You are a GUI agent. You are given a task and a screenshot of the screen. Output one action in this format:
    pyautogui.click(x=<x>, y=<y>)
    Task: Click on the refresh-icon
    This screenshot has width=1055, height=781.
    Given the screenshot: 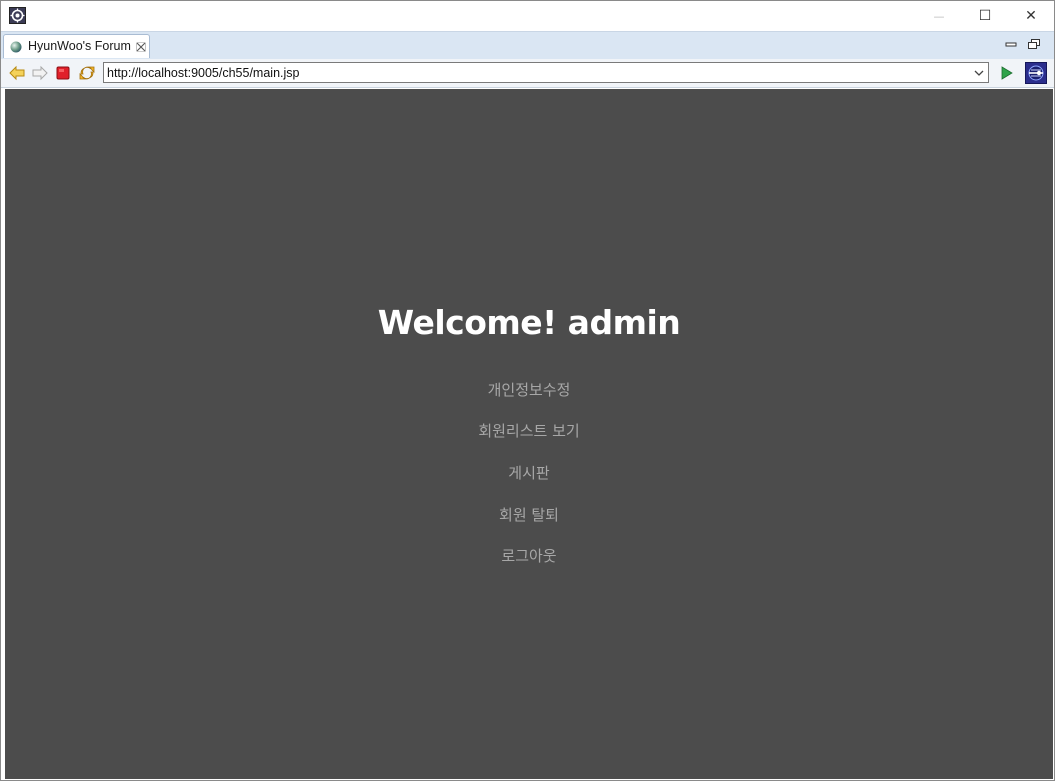 What is the action you would take?
    pyautogui.click(x=87, y=73)
    